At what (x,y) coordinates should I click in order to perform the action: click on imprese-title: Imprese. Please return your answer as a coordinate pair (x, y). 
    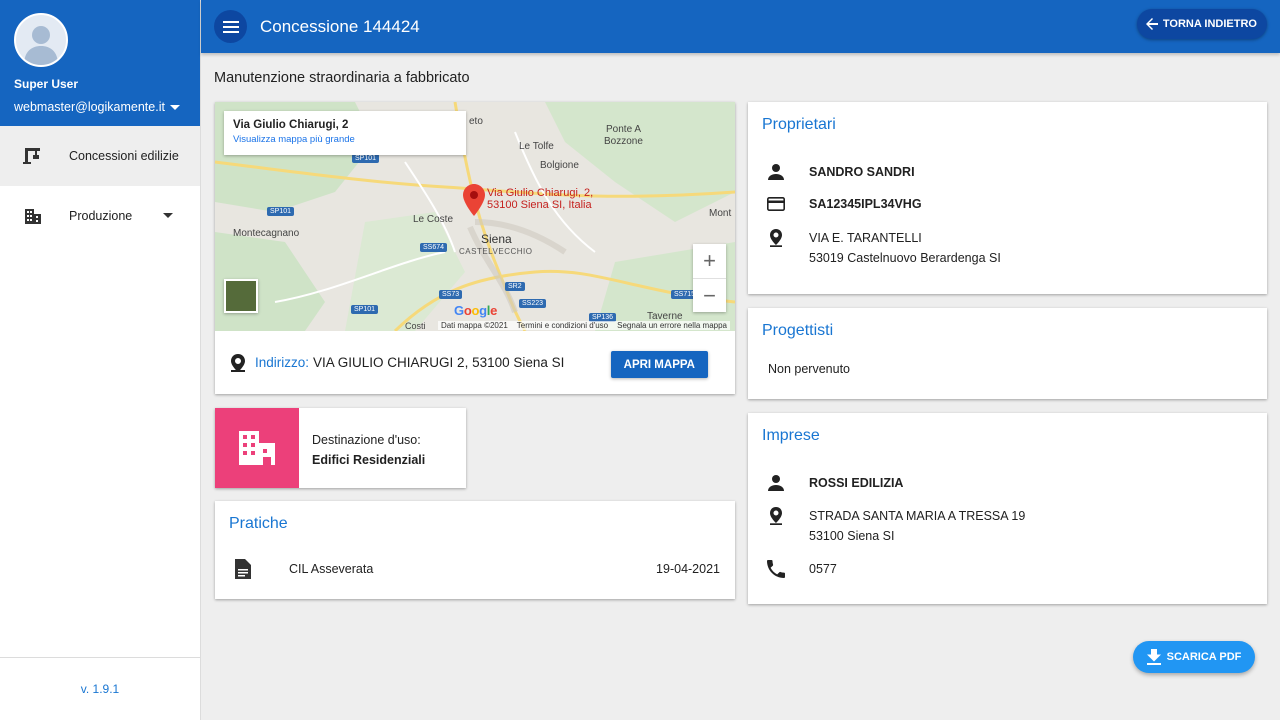
    Looking at the image, I should click on (791, 435).